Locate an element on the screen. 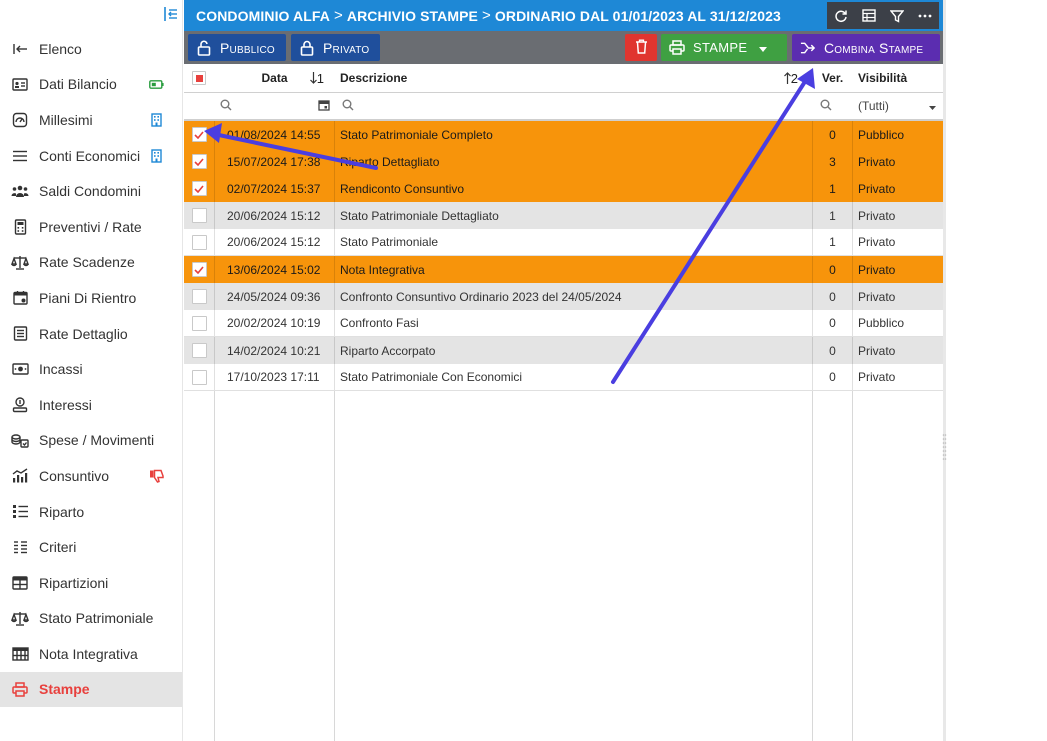  sidebar-item-consuntivo: Consuntivo is located at coordinates (91, 476).